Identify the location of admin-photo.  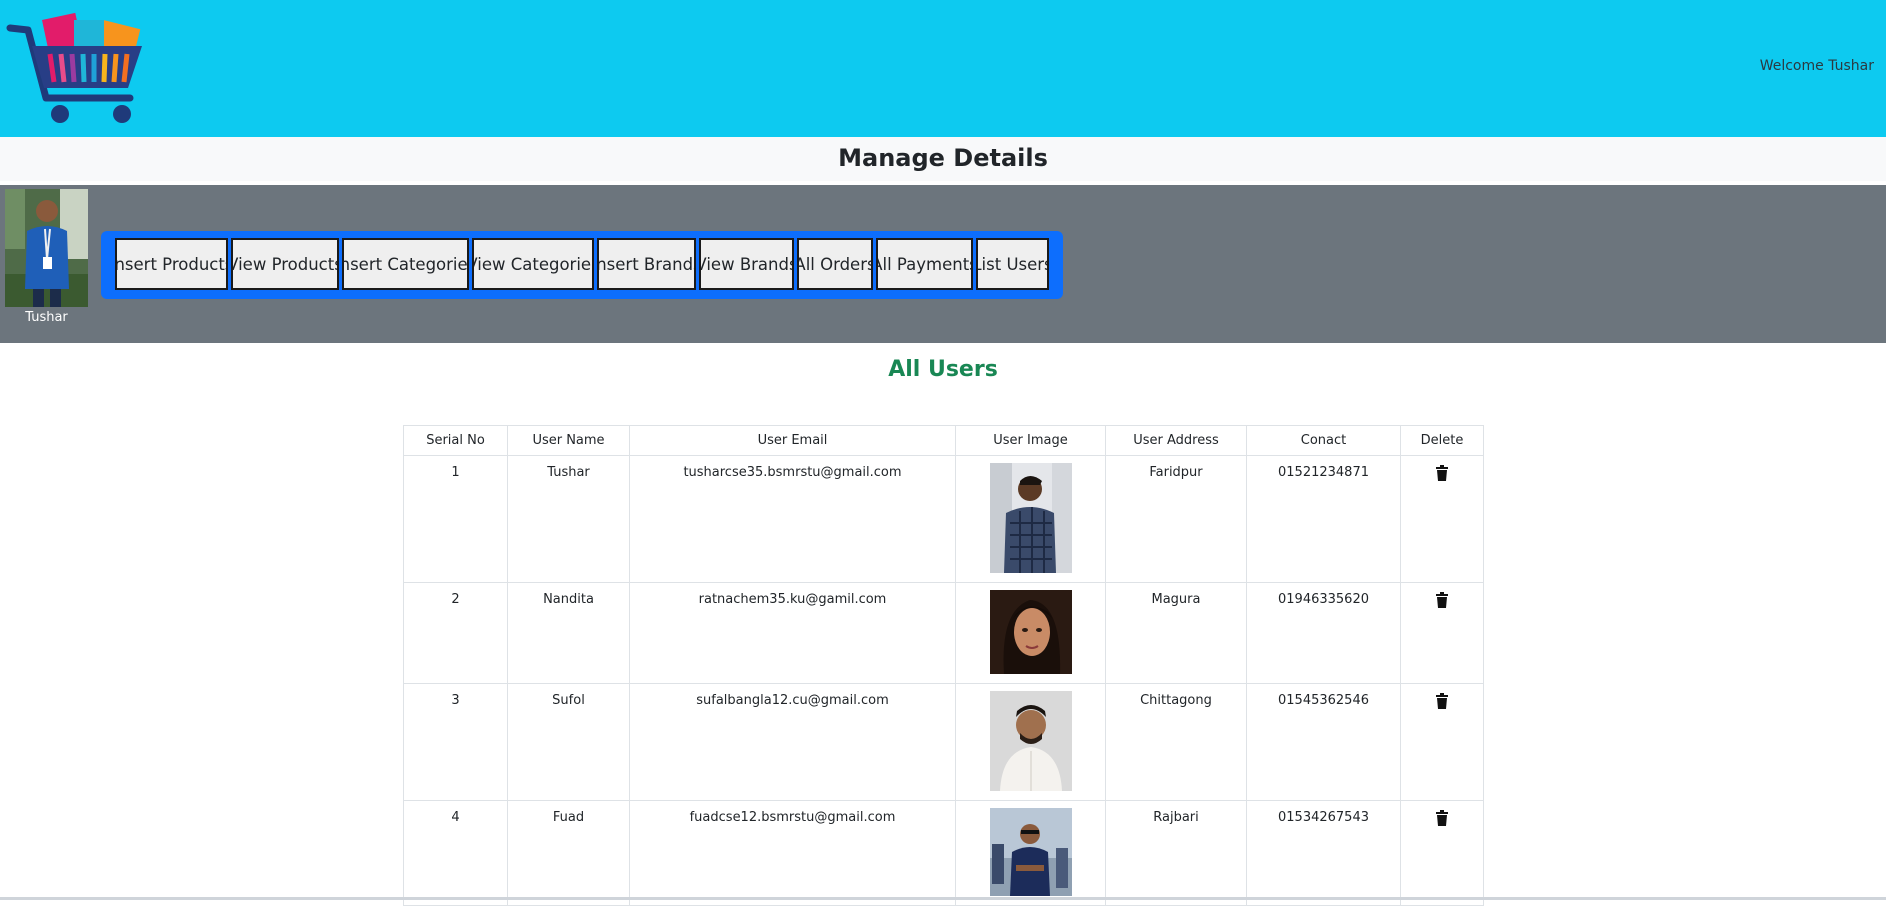
(46, 248).